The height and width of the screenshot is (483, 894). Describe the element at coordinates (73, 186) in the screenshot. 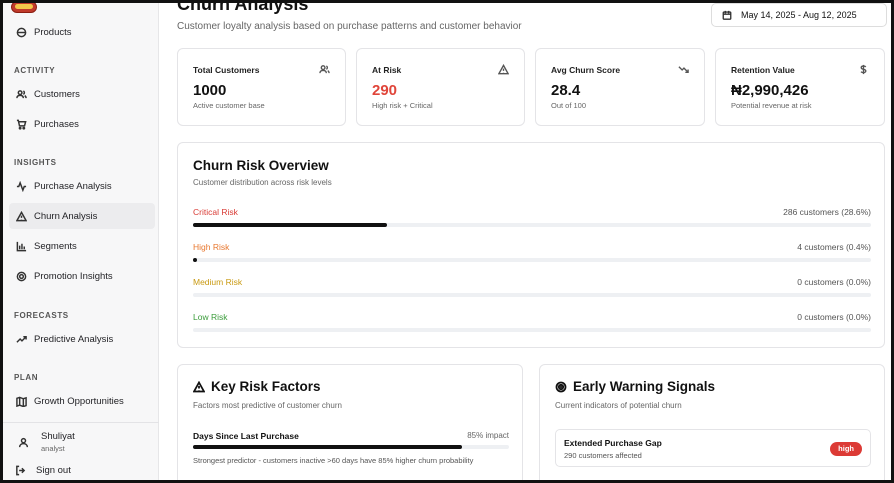

I see `sidebar-item-label: Purchase Analysis` at that location.